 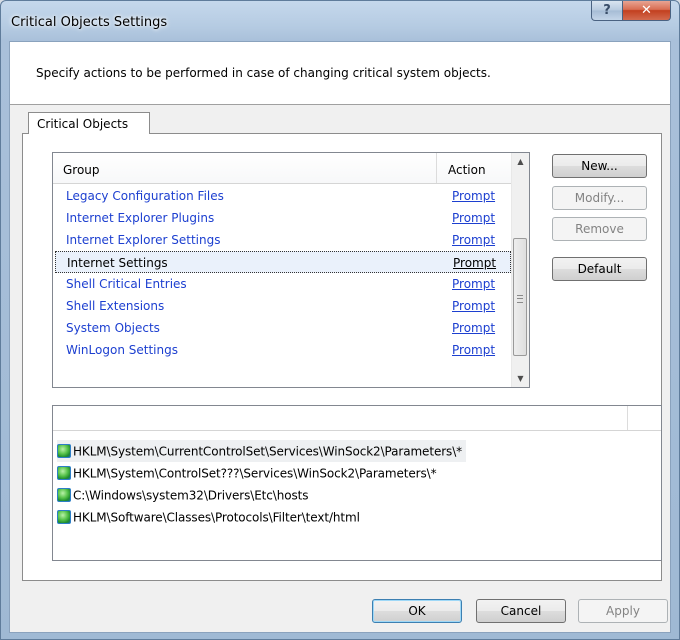 What do you see at coordinates (283, 218) in the screenshot?
I see `list-item: Internet Explorer Plugins Prompt` at bounding box center [283, 218].